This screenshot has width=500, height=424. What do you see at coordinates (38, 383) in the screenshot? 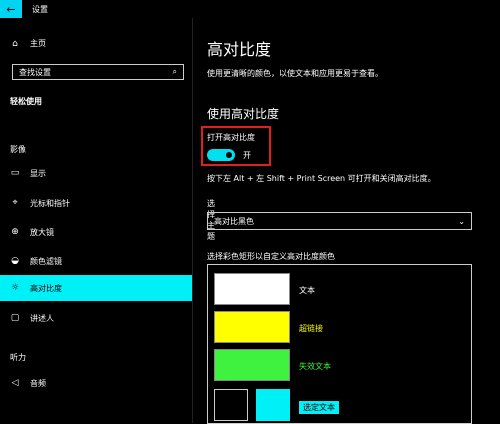
I see `sidebar-item-label: 音频` at bounding box center [38, 383].